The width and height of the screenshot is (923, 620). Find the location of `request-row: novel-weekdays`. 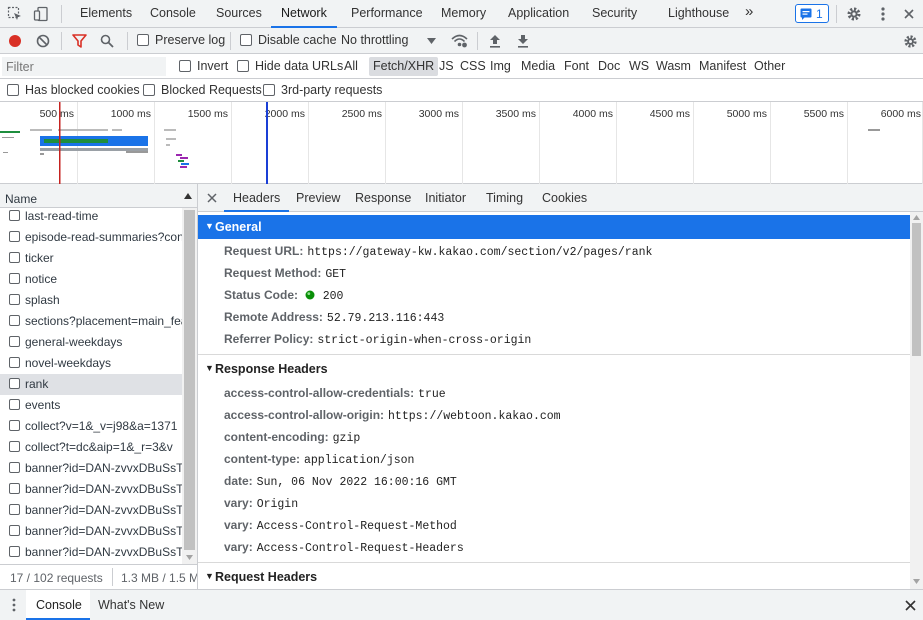

request-row: novel-weekdays is located at coordinates (91, 363).